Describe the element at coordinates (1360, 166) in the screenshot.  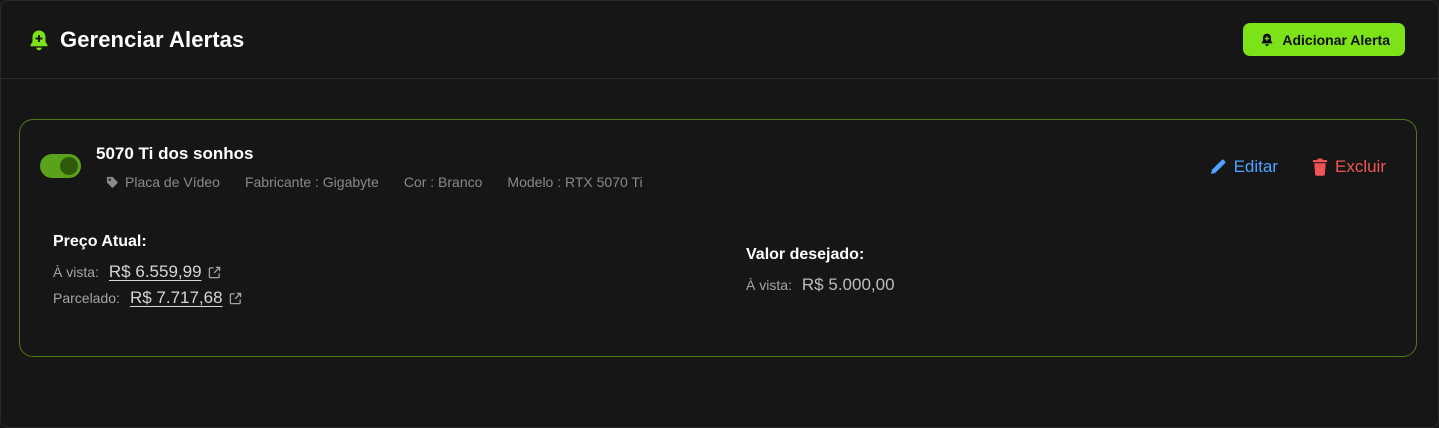
I see `delete-label: Excluir` at that location.